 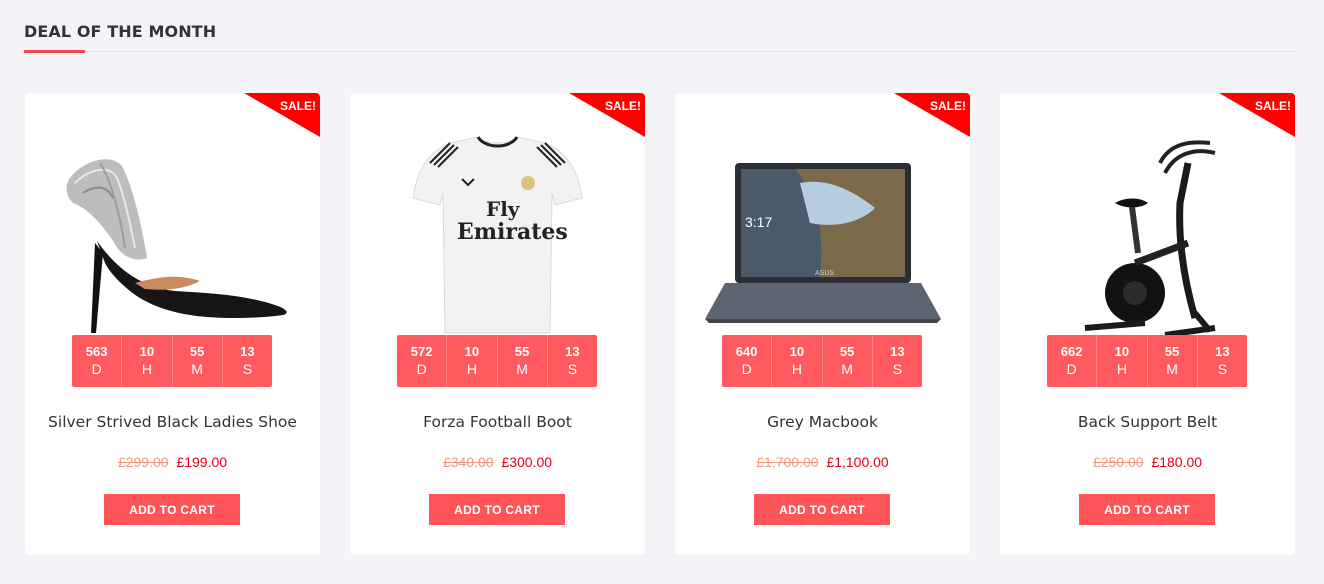 What do you see at coordinates (497, 422) in the screenshot?
I see `product-name: Forza Football Boot` at bounding box center [497, 422].